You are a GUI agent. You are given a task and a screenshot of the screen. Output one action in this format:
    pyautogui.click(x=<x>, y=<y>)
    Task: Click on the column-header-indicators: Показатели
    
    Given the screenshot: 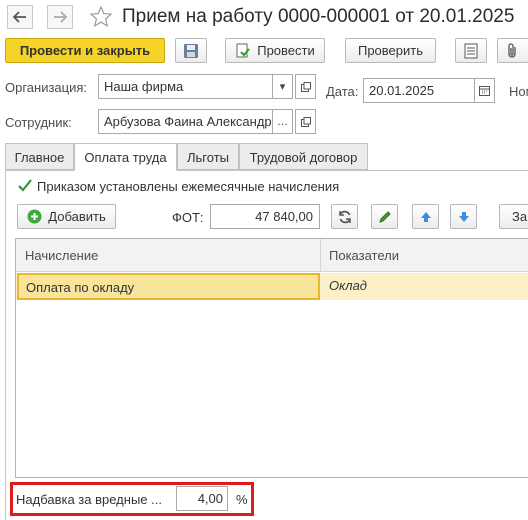 What is the action you would take?
    pyautogui.click(x=364, y=255)
    